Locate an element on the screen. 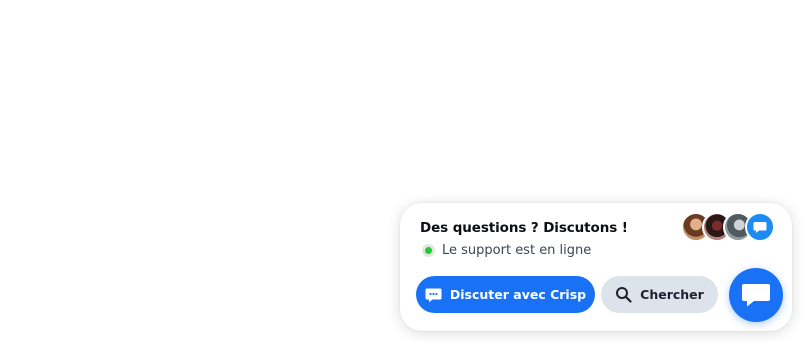 This screenshot has width=807, height=342. status-text: Le support est en ligne is located at coordinates (517, 250).